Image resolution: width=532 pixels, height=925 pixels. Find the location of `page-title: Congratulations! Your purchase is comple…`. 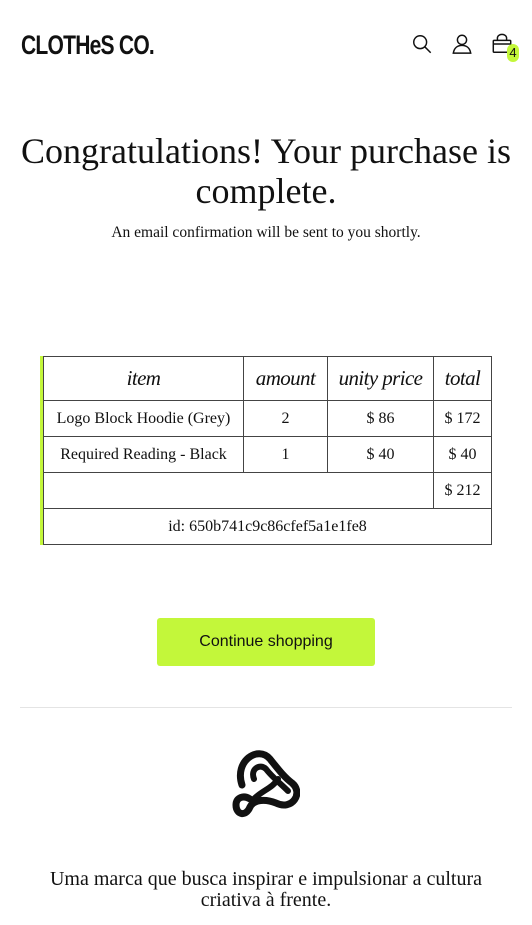

page-title: Congratulations! Your purchase is comple… is located at coordinates (266, 171).